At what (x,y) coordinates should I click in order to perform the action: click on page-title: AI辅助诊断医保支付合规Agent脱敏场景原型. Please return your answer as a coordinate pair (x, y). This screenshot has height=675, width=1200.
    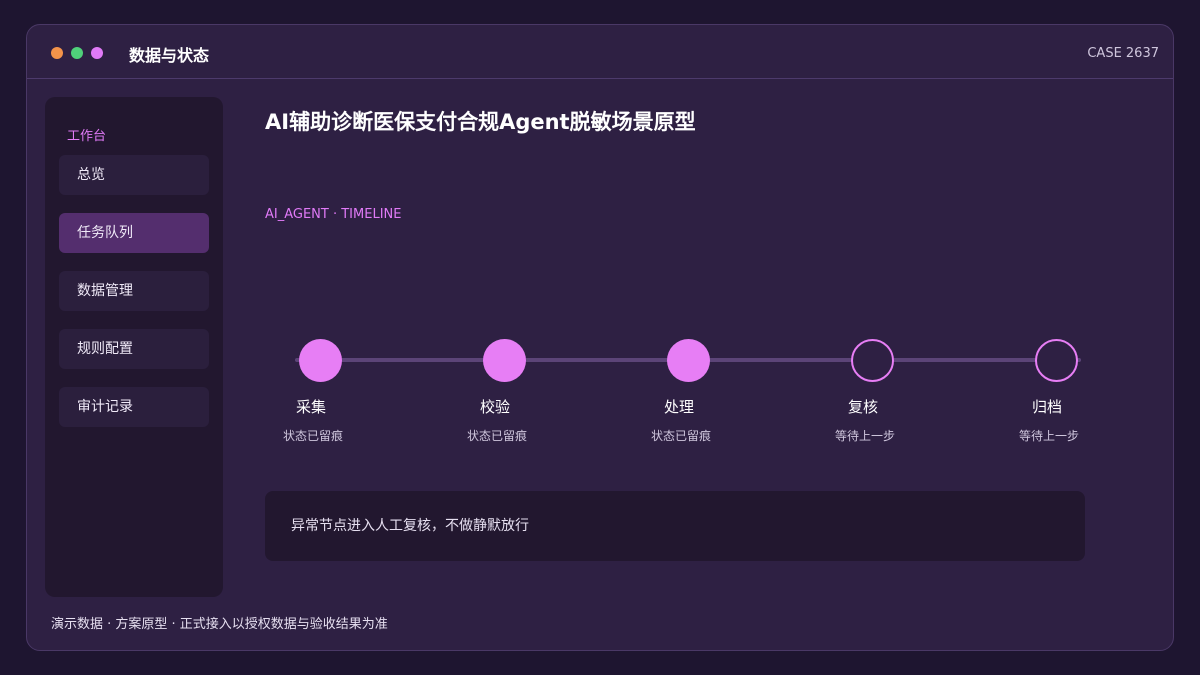
    Looking at the image, I should click on (480, 122).